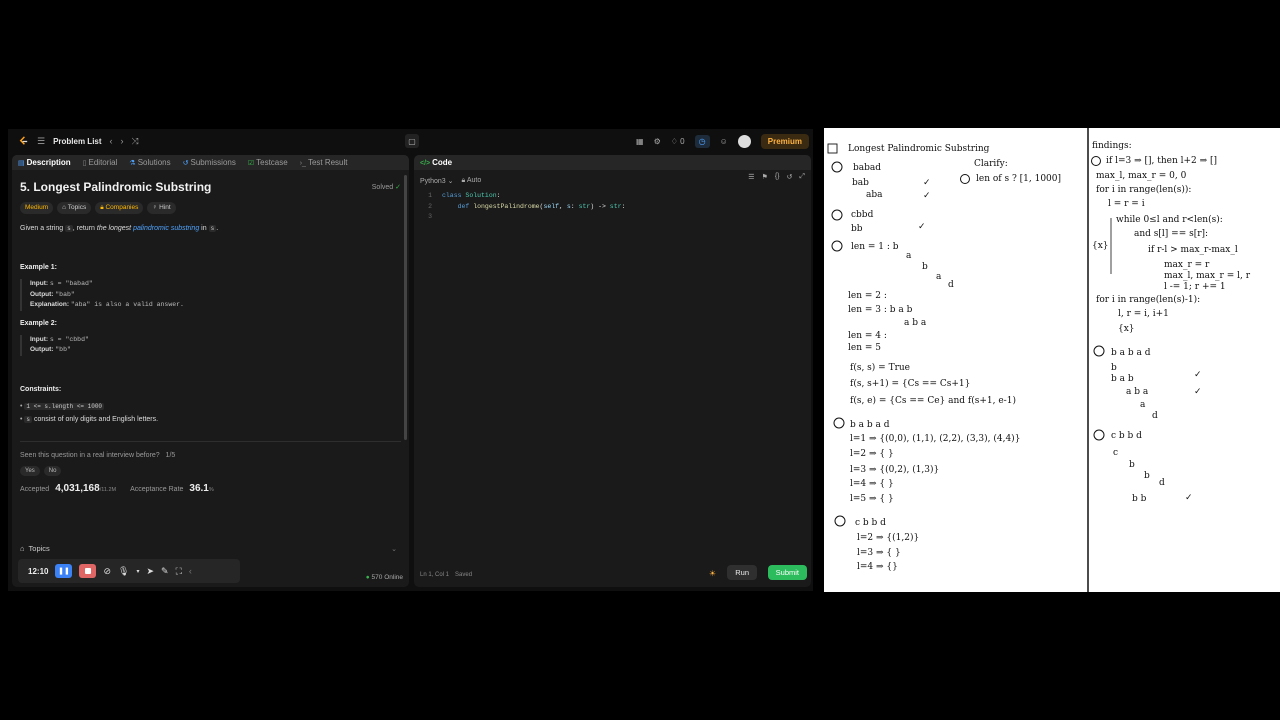 This screenshot has width=1280, height=720. What do you see at coordinates (161, 208) in the screenshot?
I see `hint-chip: ♀ Hint` at bounding box center [161, 208].